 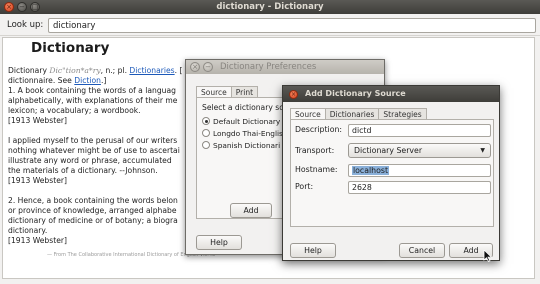 I want to click on main-titlebar: × − □ dictionary - Dictionary, so click(x=270, y=7).